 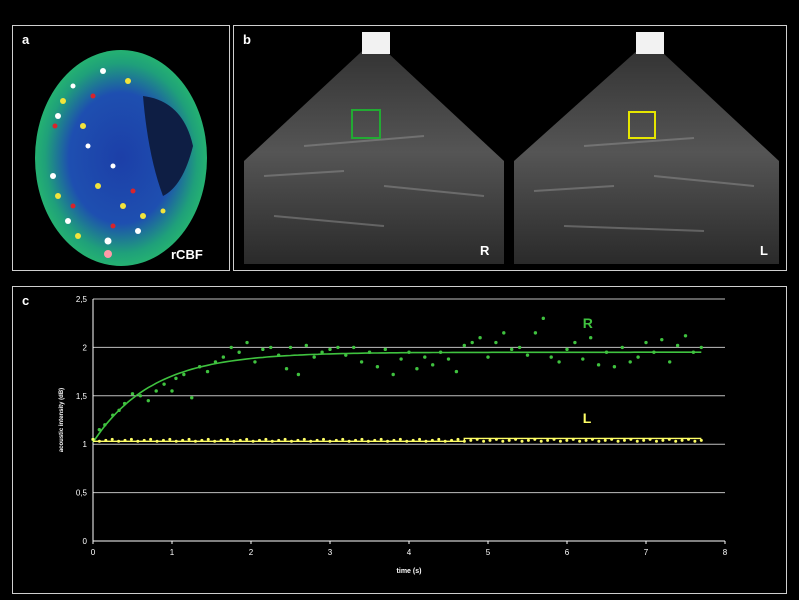 What do you see at coordinates (646, 552) in the screenshot?
I see `x-tick-label: 7` at bounding box center [646, 552].